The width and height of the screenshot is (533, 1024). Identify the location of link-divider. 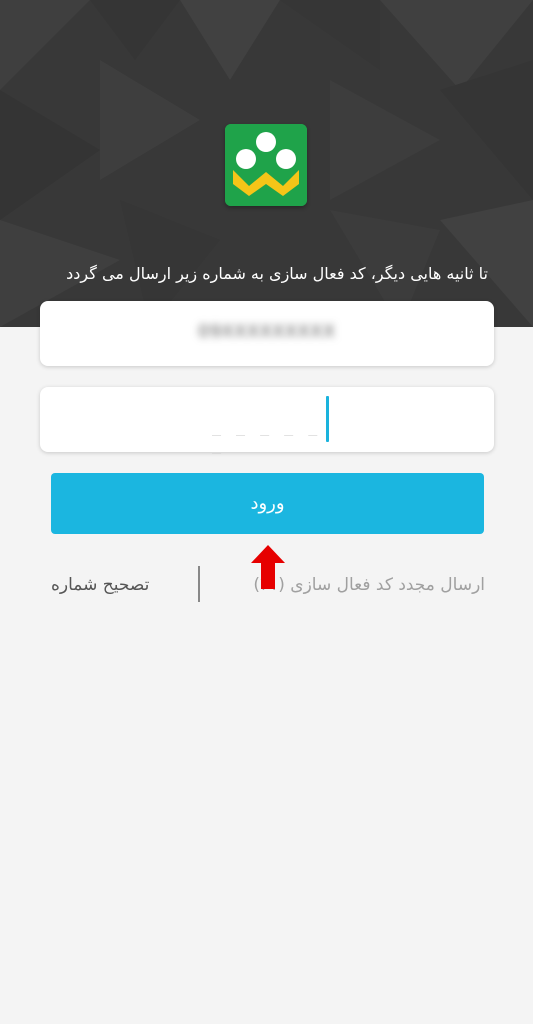
(199, 584).